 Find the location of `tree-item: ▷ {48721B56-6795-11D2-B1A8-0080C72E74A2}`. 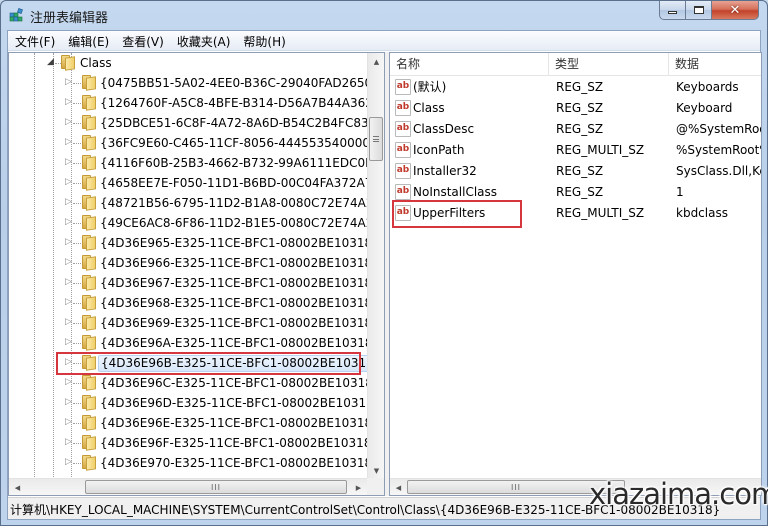

tree-item: ▷ {48721B56-6795-11D2-B1A8-0080C72E74A2} is located at coordinates (188, 203).